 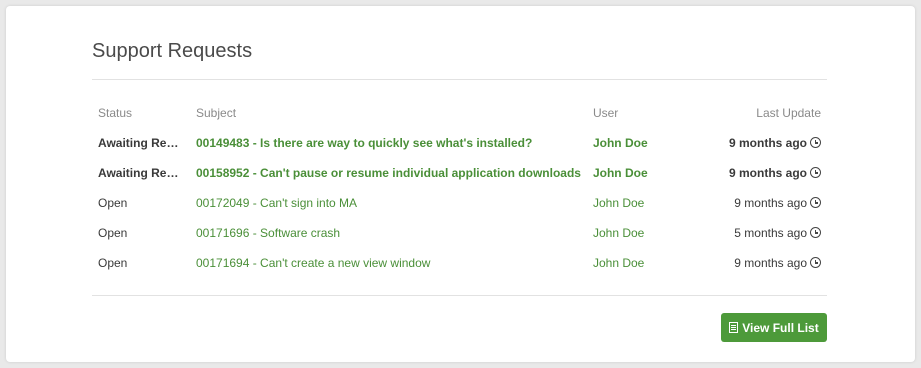 I want to click on header-status: Status, so click(x=115, y=113).